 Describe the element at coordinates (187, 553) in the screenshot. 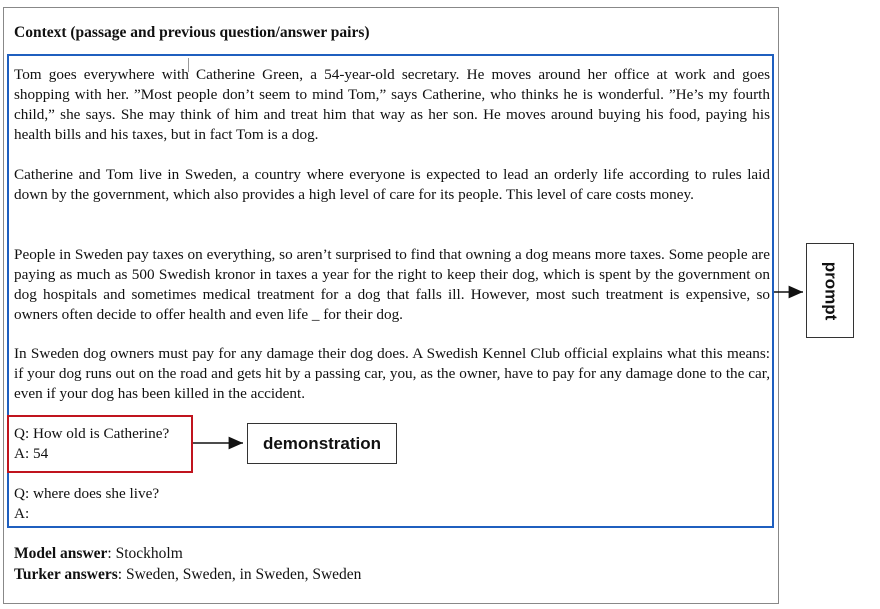

I see `model-answer-line: Model answer: Stockholm` at that location.